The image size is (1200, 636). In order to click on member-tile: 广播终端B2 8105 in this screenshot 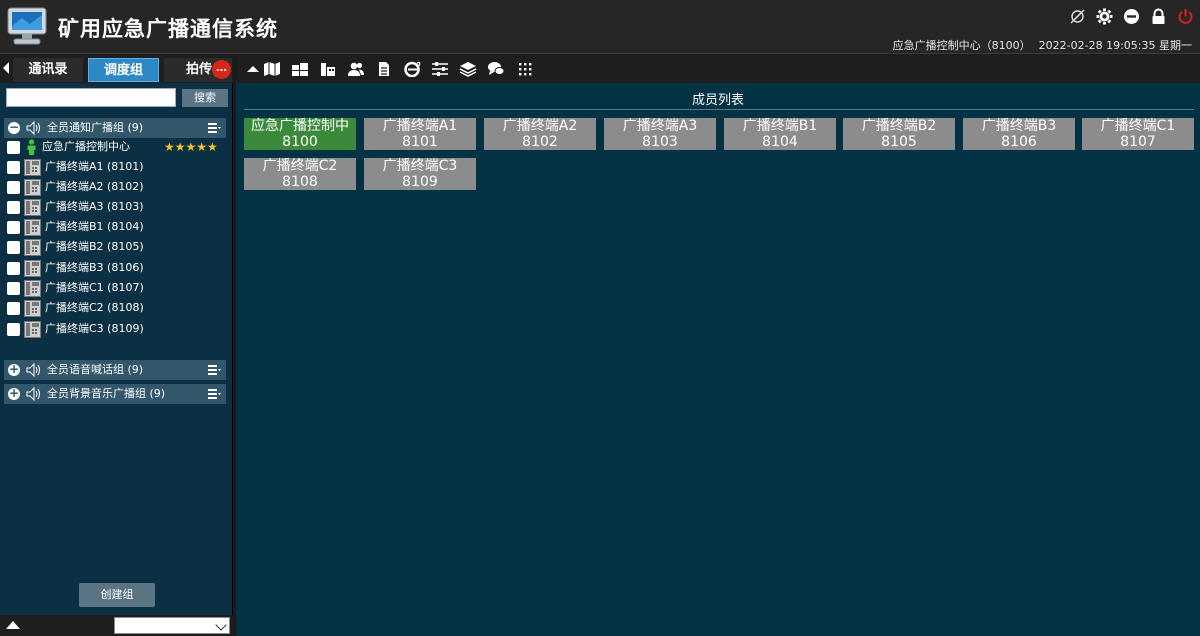, I will do `click(899, 134)`.